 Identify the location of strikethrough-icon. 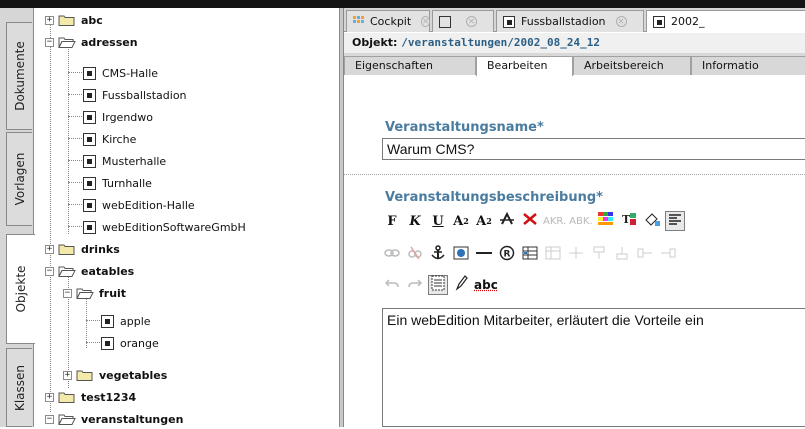
(507, 220).